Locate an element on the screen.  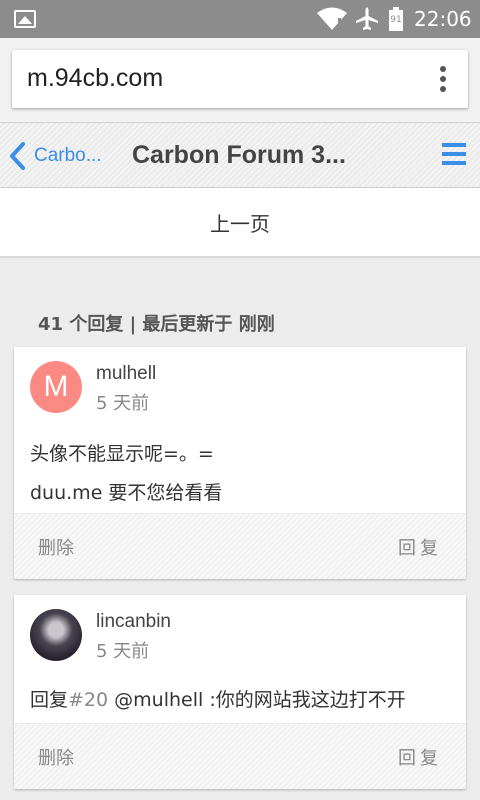
username: lincanbin is located at coordinates (133, 622).